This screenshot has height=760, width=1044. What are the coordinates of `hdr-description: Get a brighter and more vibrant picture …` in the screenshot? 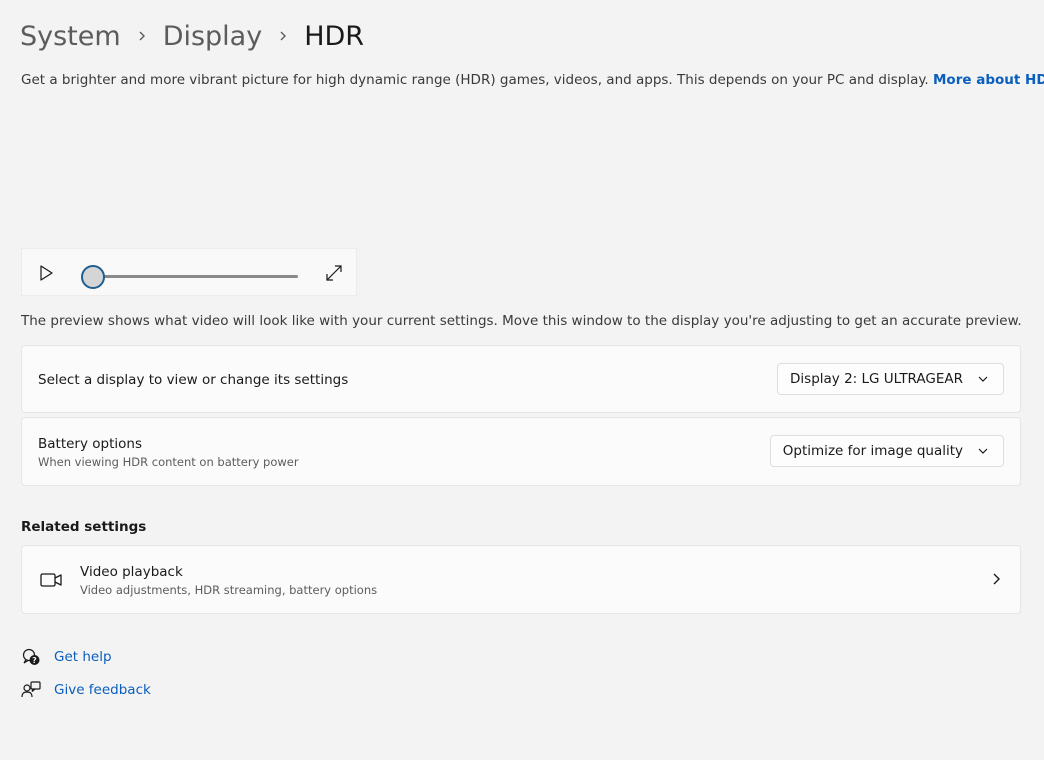 It's located at (532, 80).